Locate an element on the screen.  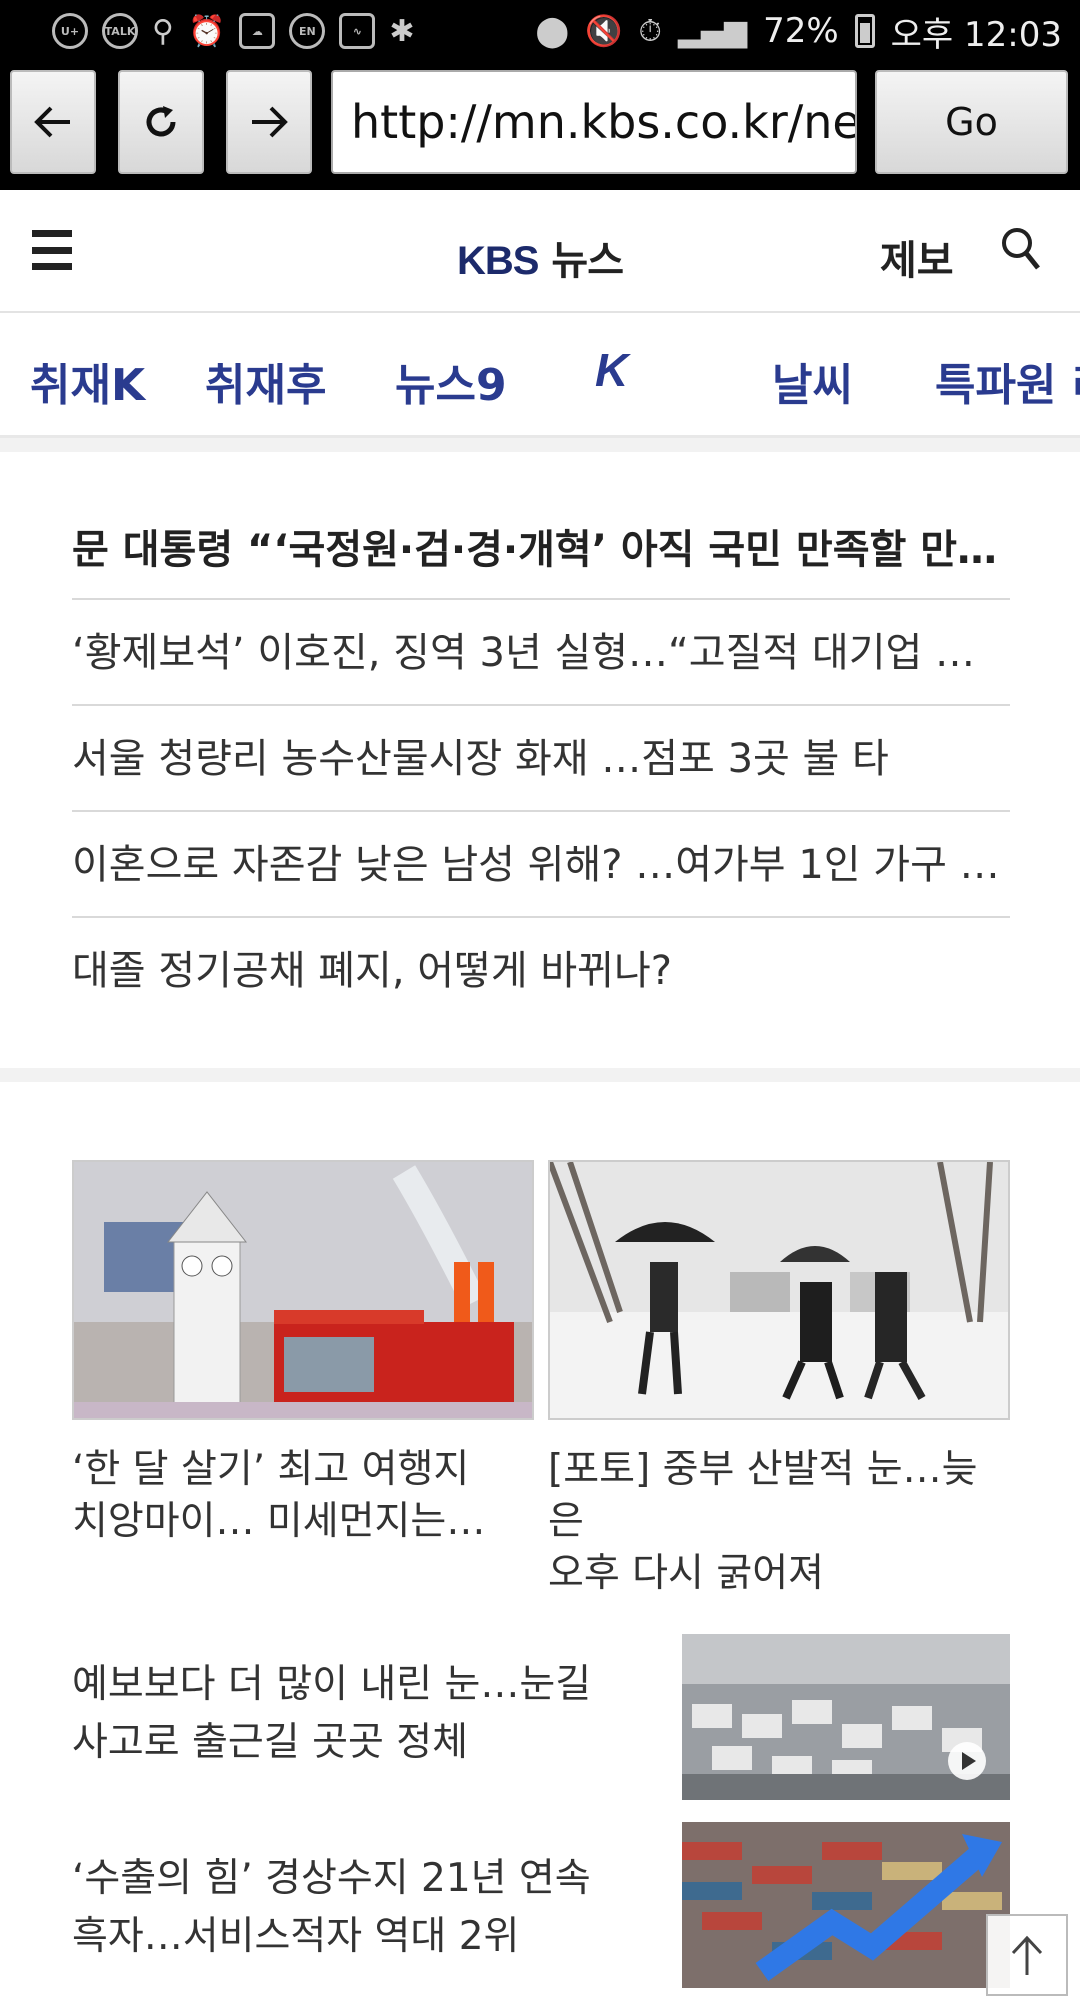
nav-item-weather: 날씨 is located at coordinates (812, 381).